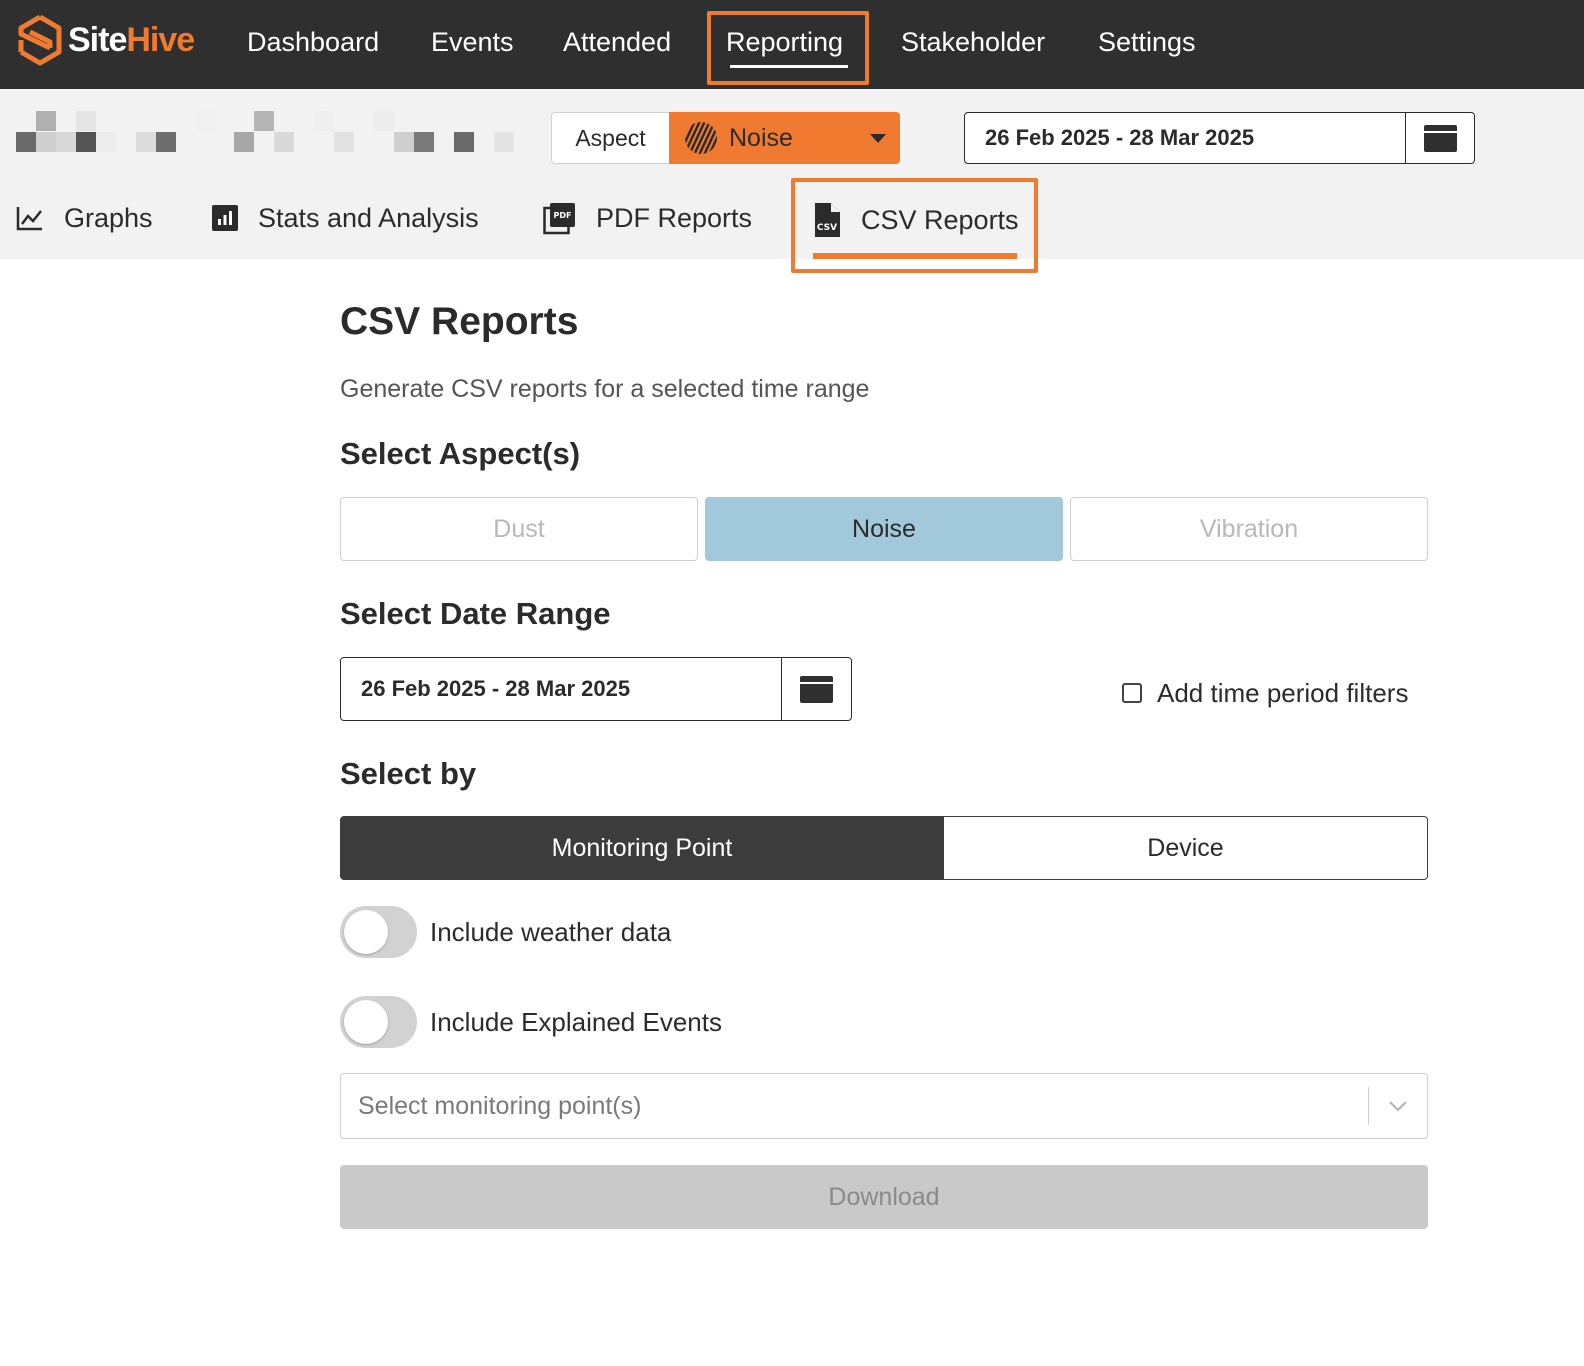  What do you see at coordinates (1398, 1106) in the screenshot?
I see `chevron-down-icon` at bounding box center [1398, 1106].